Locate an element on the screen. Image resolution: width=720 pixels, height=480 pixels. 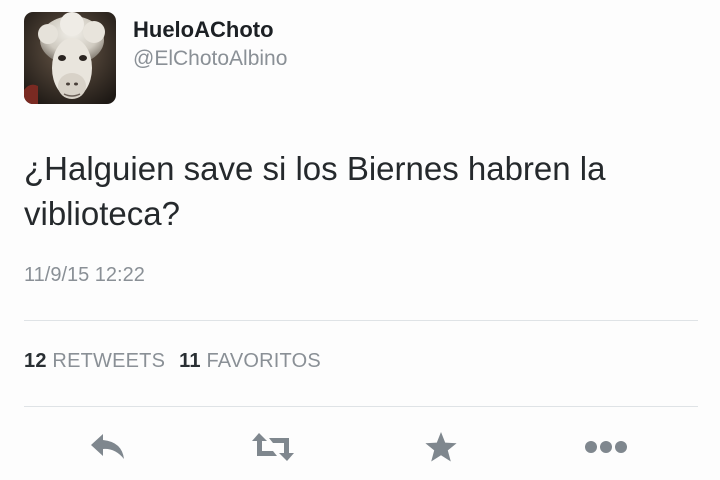
reply-icon is located at coordinates (107, 446).